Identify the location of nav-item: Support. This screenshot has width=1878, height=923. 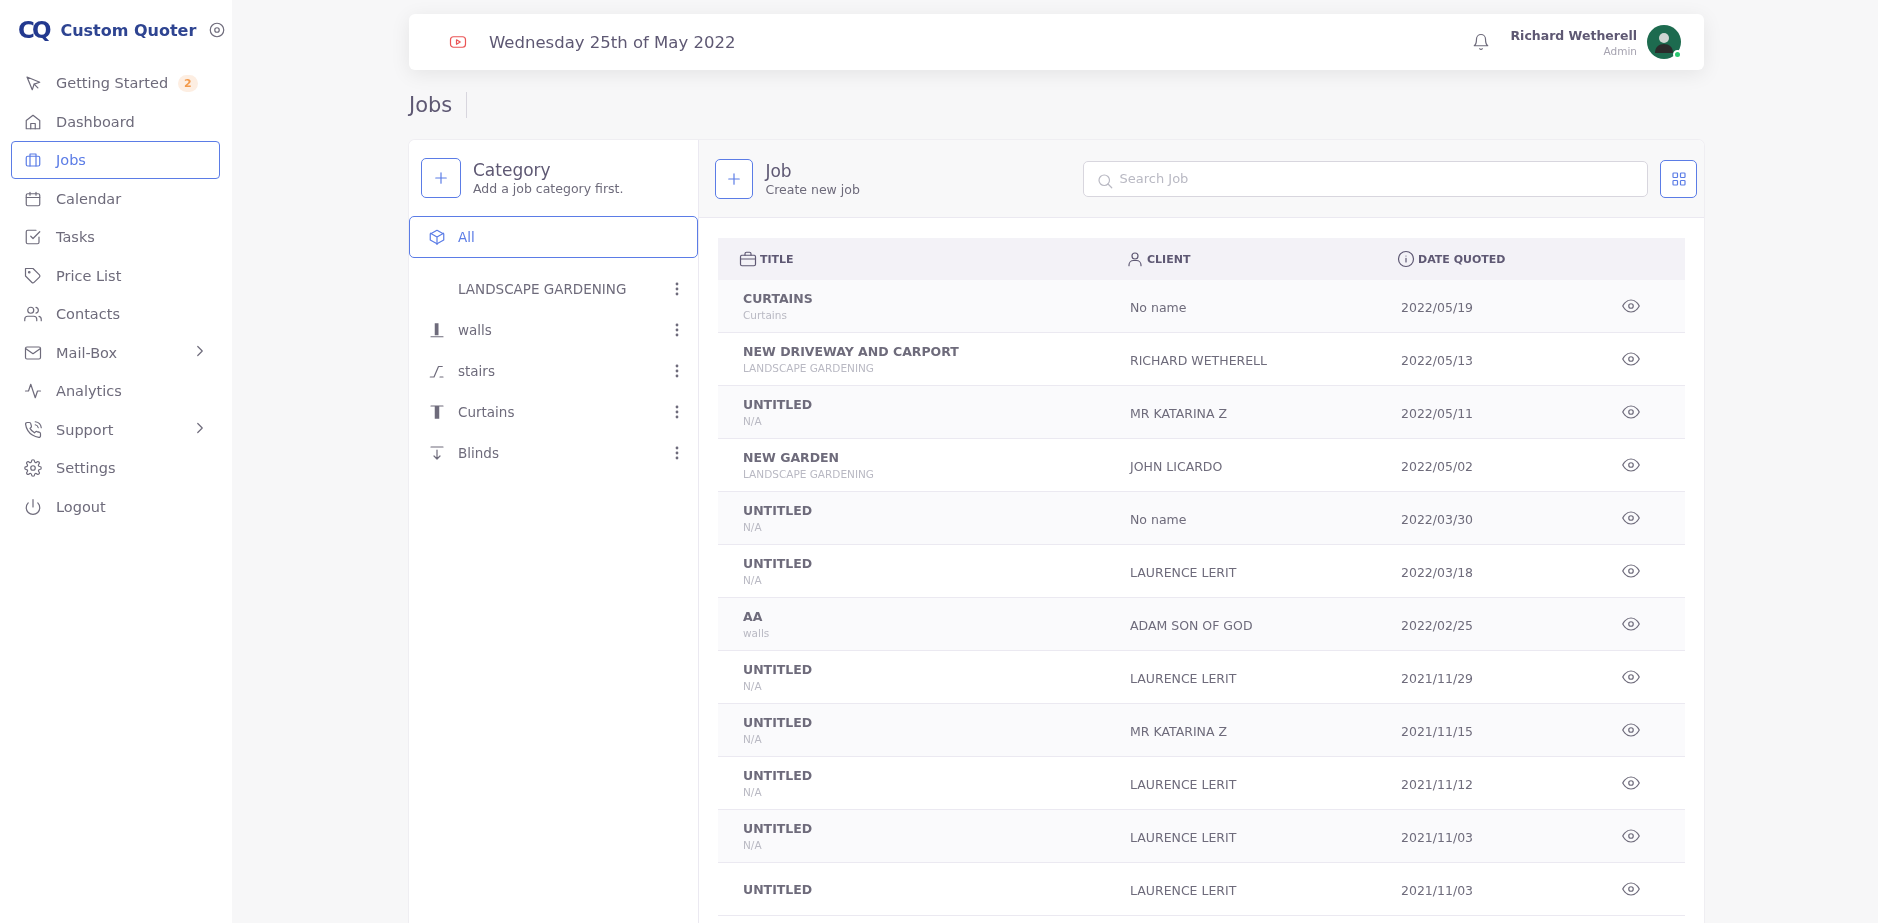
(115, 429).